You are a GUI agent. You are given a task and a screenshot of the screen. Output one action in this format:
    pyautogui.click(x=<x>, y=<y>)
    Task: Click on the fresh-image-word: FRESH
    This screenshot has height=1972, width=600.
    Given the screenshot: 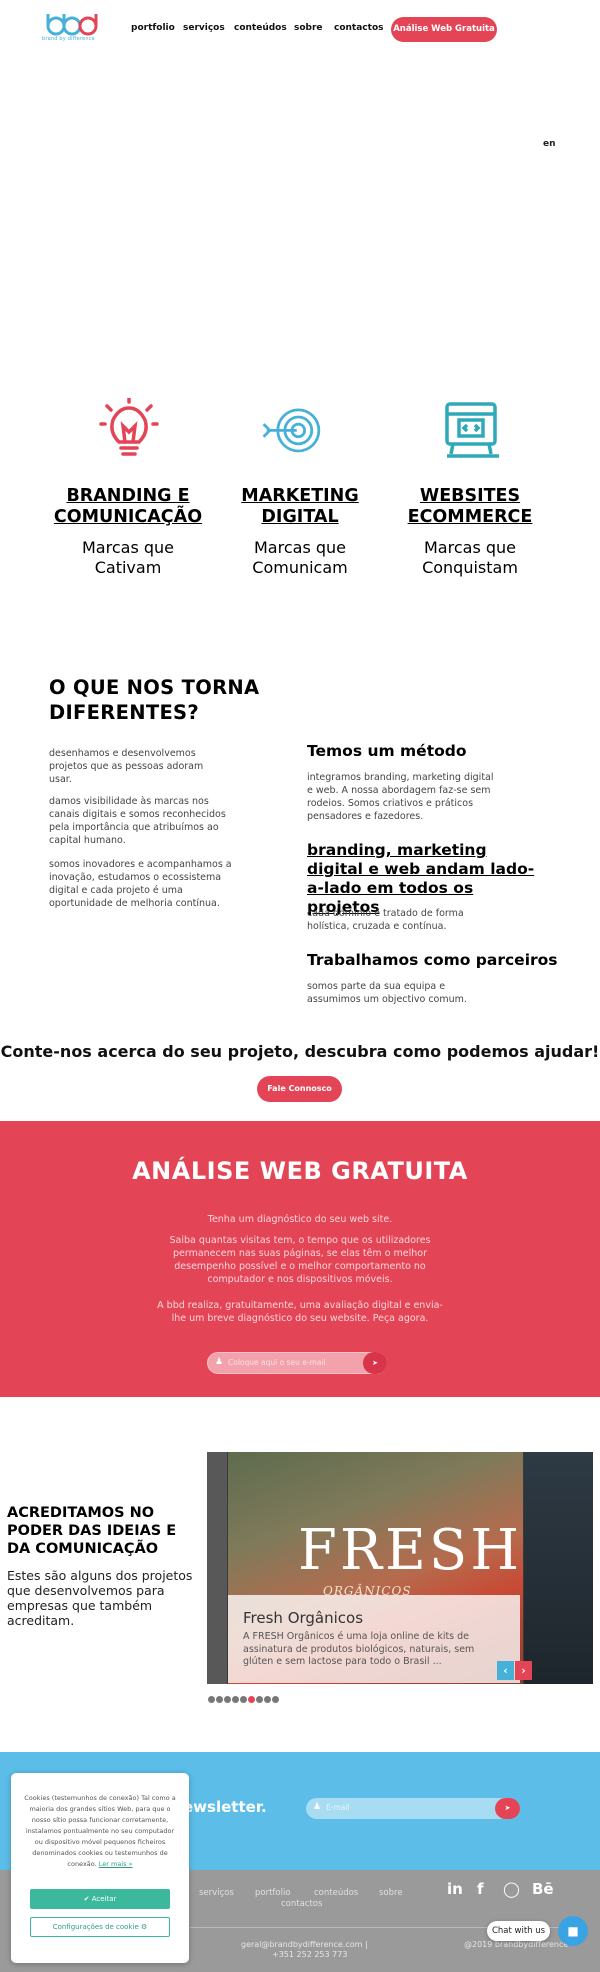 What is the action you would take?
    pyautogui.click(x=410, y=1550)
    